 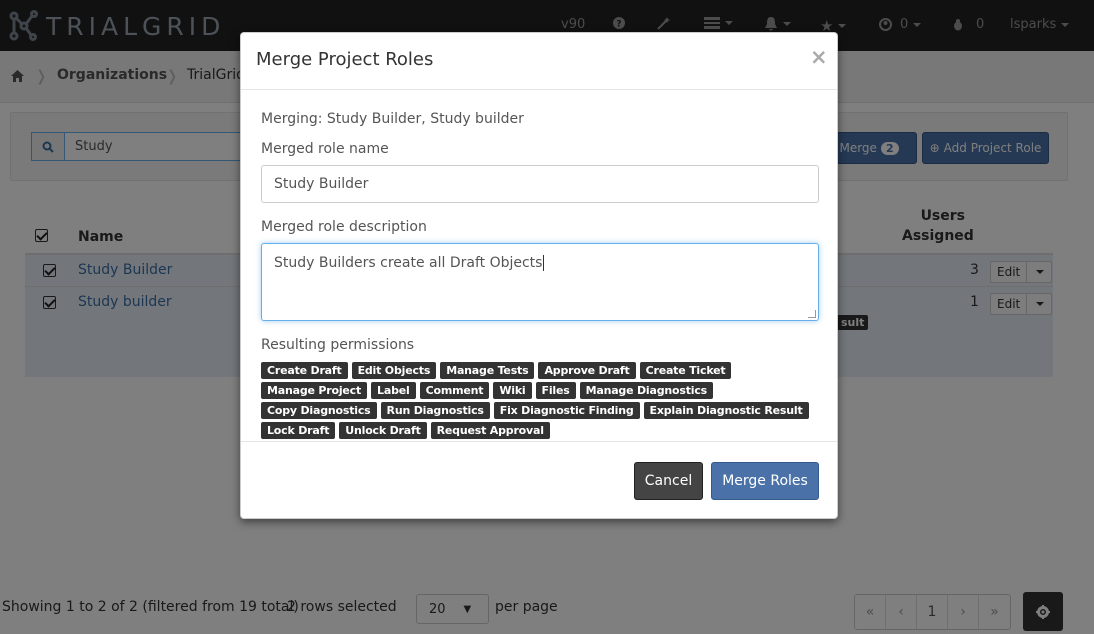 What do you see at coordinates (685, 370) in the screenshot?
I see `permission-badge: Create Ticket` at bounding box center [685, 370].